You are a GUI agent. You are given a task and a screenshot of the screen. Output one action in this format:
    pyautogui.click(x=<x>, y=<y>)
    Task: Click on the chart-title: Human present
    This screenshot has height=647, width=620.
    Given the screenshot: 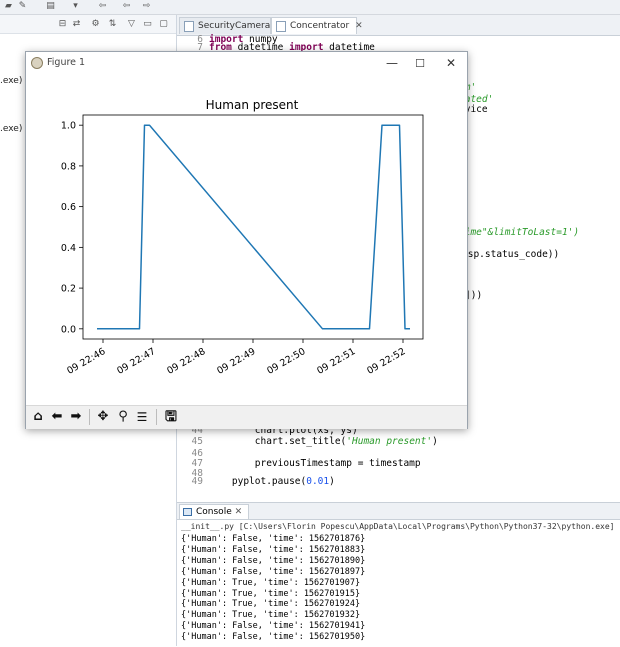 What is the action you would take?
    pyautogui.click(x=252, y=105)
    